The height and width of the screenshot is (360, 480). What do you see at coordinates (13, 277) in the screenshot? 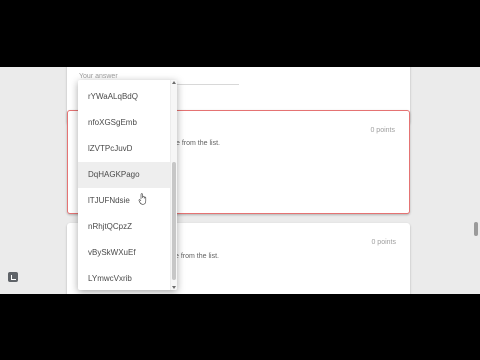
I see `chat-icon` at bounding box center [13, 277].